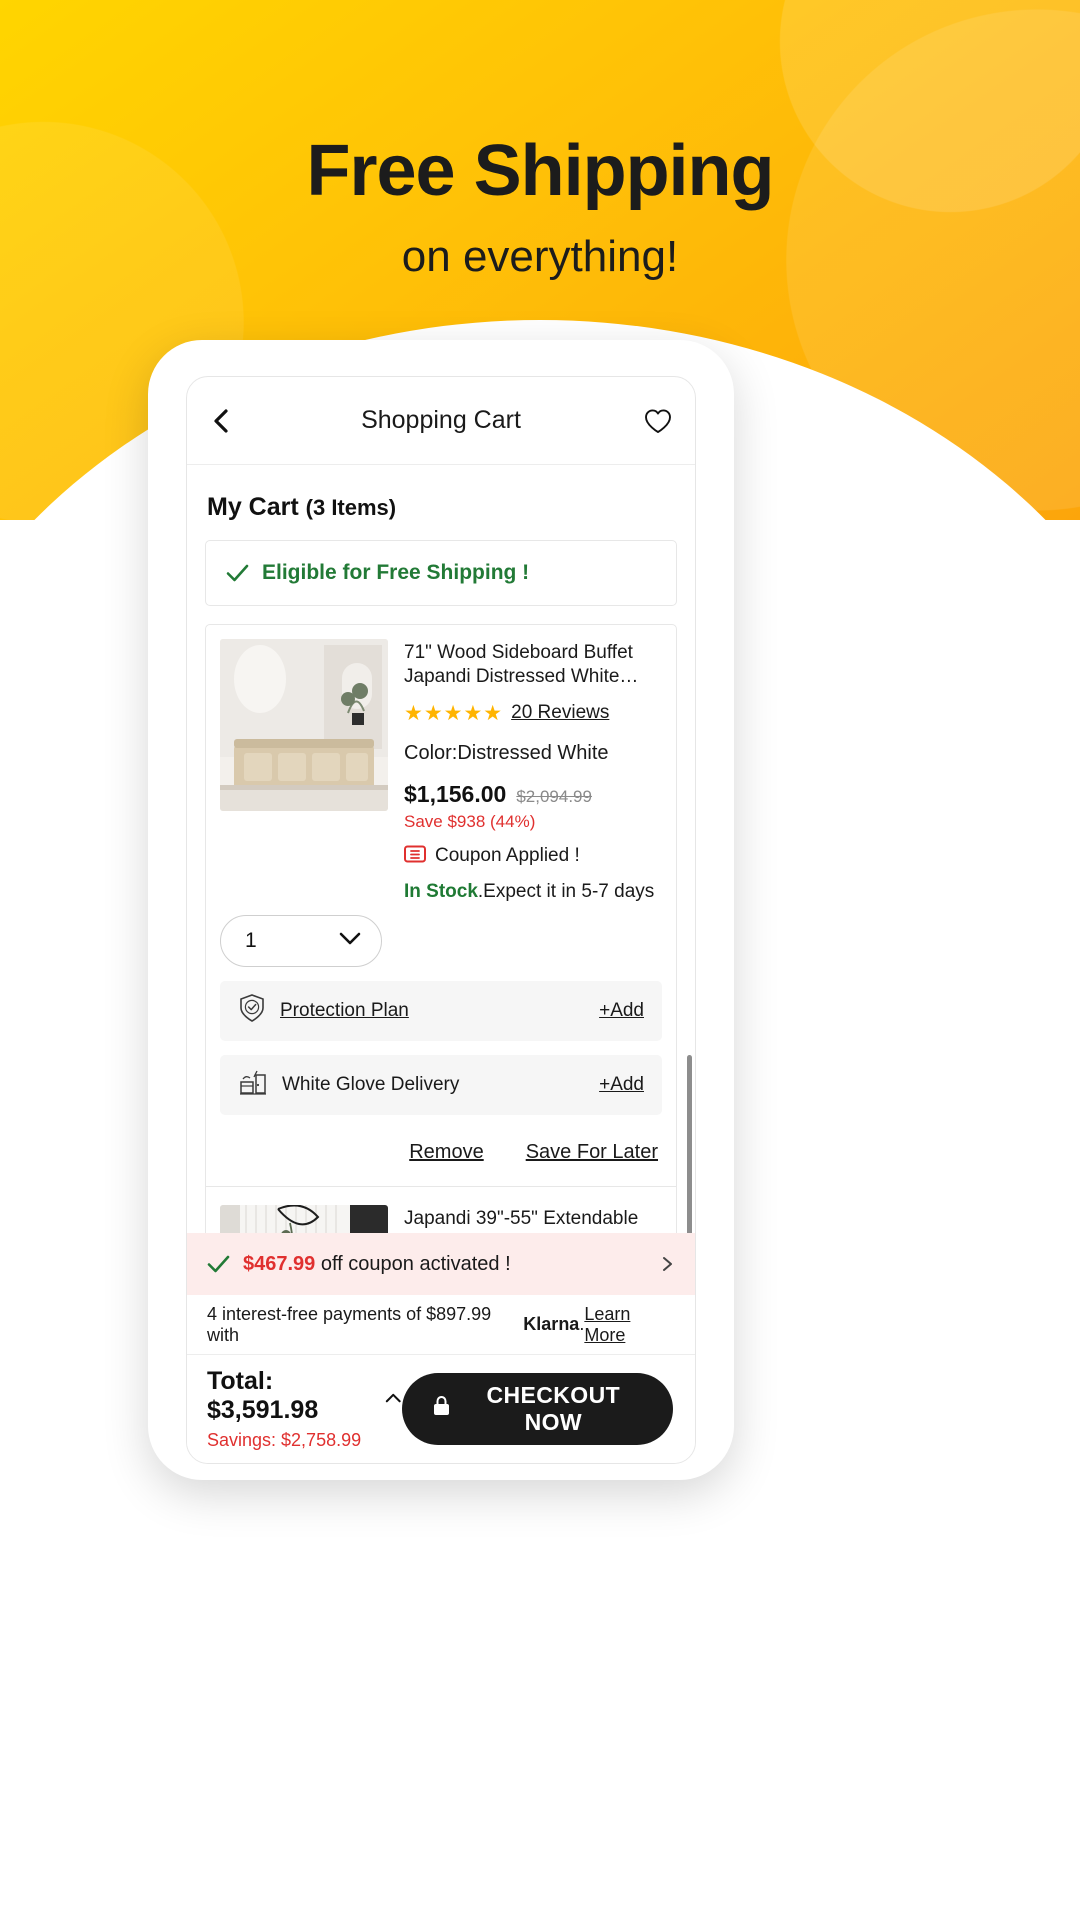 This screenshot has width=1080, height=1920. I want to click on remove-button: Remove, so click(446, 1152).